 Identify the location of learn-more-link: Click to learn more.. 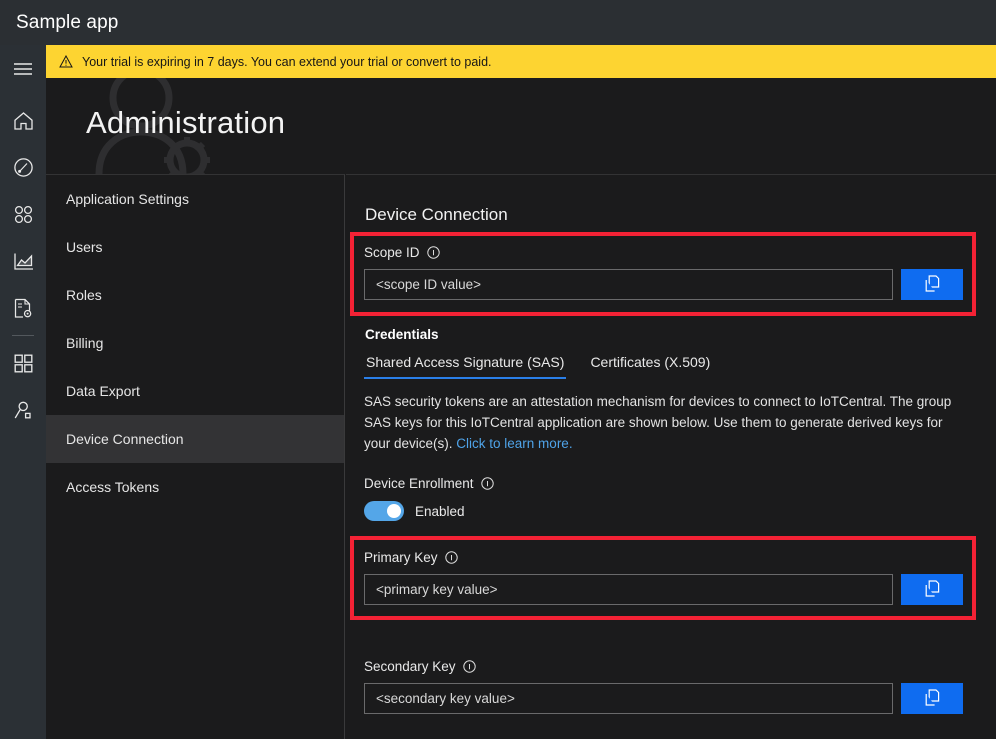
(514, 443).